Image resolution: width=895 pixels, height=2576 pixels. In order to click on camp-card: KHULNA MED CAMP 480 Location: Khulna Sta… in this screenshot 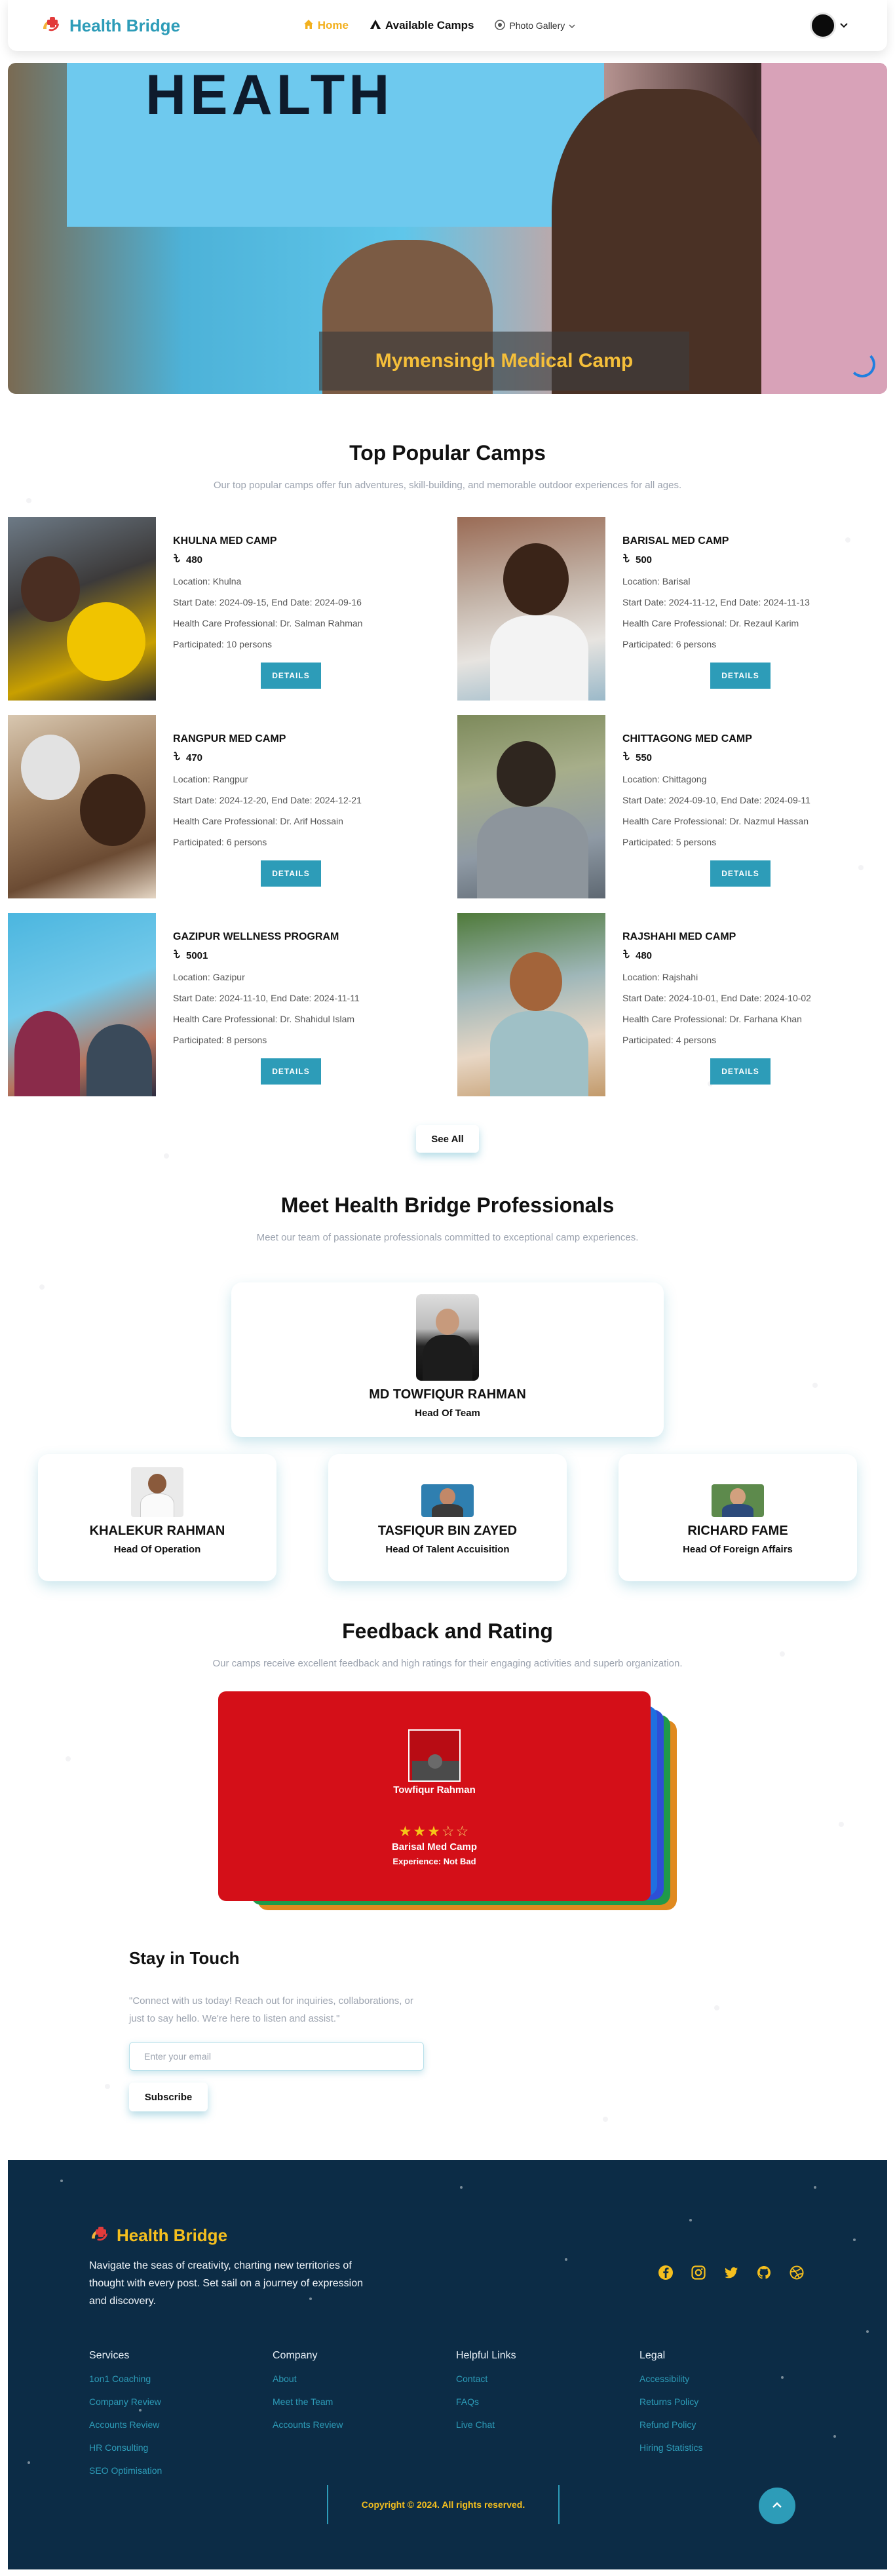, I will do `click(223, 609)`.